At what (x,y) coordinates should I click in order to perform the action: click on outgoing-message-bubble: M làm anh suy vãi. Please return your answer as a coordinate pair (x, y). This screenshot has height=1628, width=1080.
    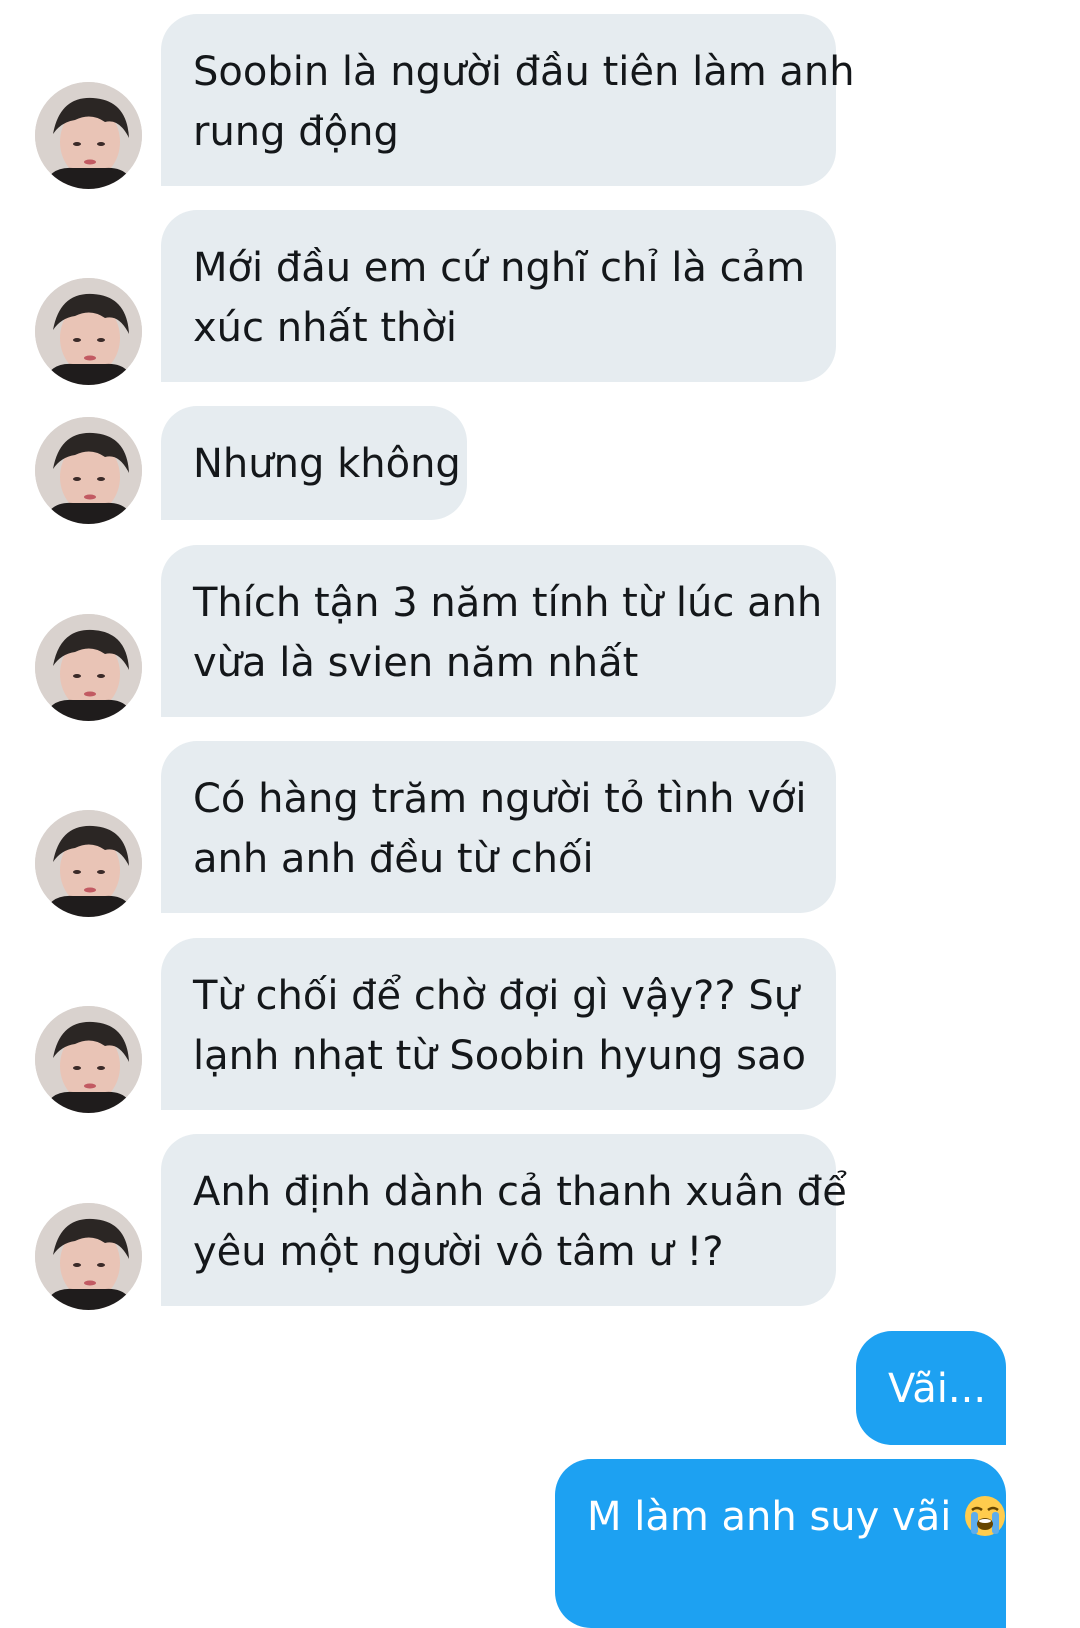
    Looking at the image, I should click on (780, 1543).